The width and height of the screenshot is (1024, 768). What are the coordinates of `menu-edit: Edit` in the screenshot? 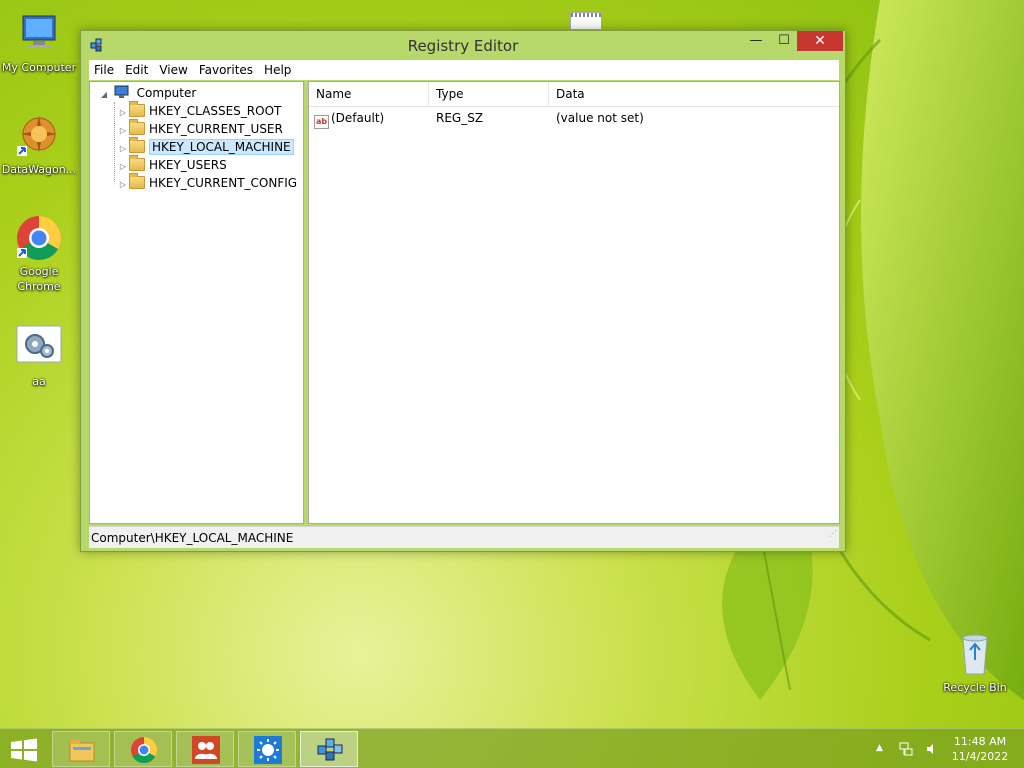 It's located at (137, 70).